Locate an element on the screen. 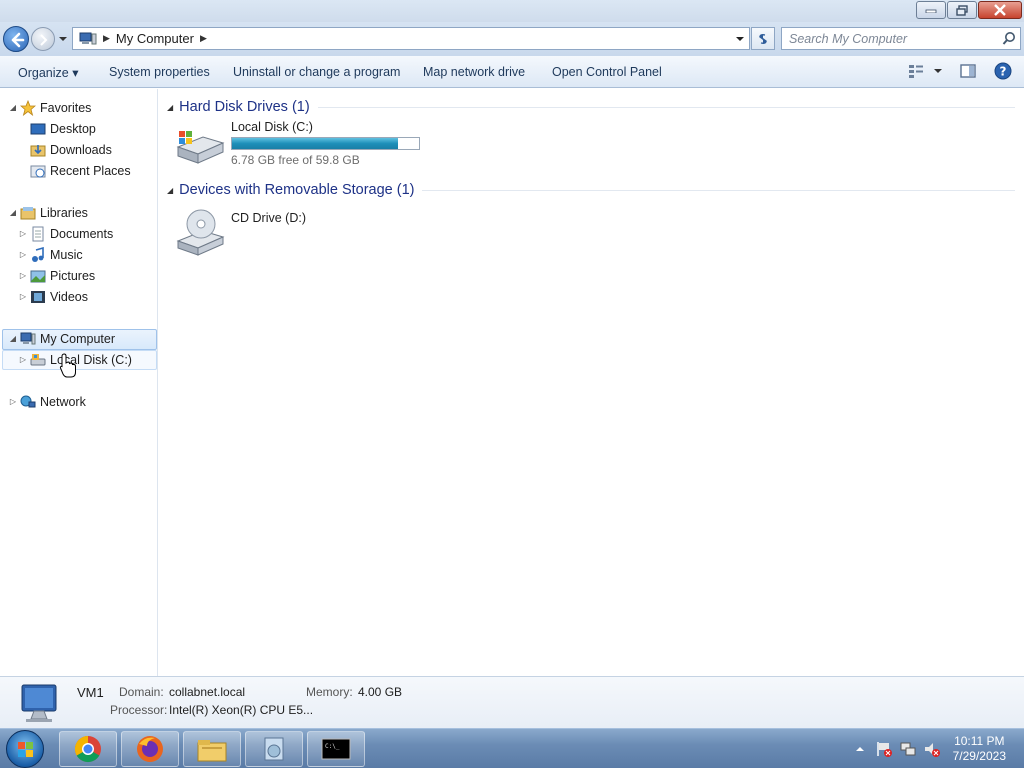 This screenshot has height=768, width=1024. mouse-pointer-hand-icon is located at coordinates (67, 365).